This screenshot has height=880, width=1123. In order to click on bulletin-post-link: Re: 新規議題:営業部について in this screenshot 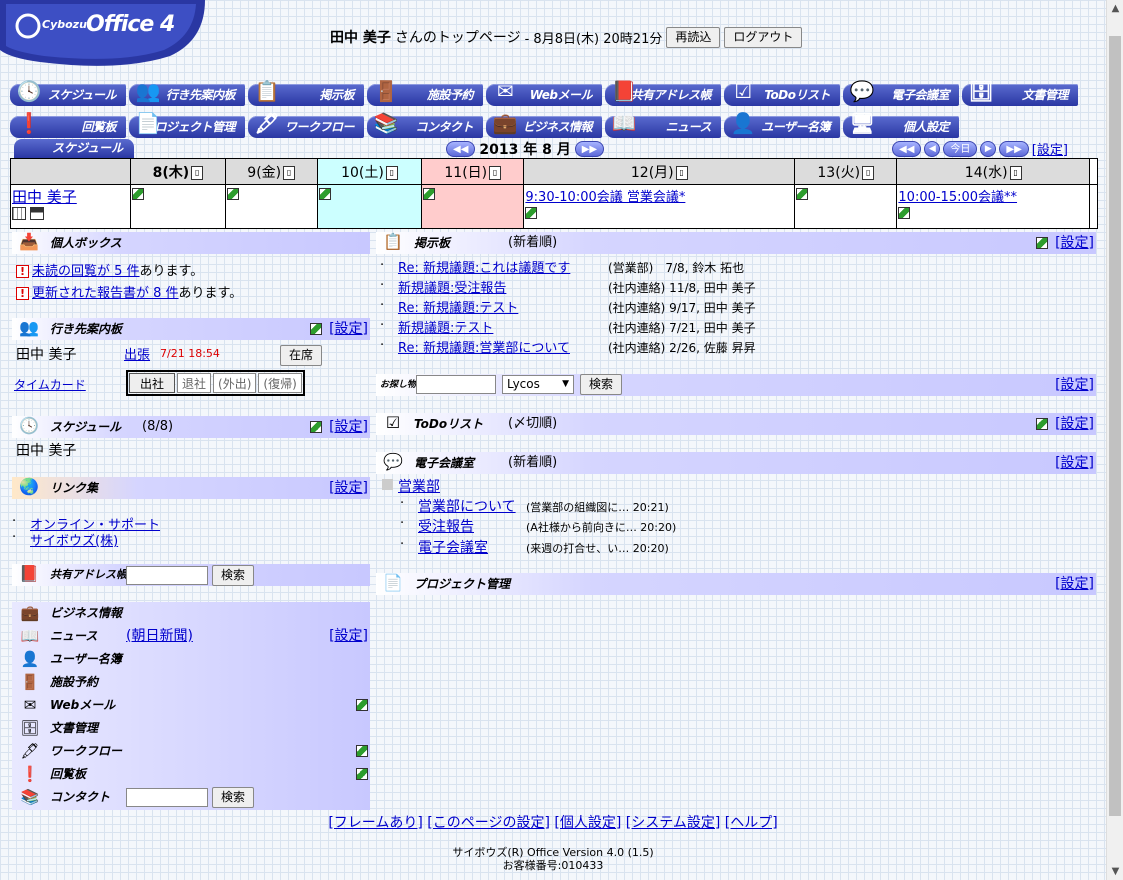, I will do `click(484, 346)`.